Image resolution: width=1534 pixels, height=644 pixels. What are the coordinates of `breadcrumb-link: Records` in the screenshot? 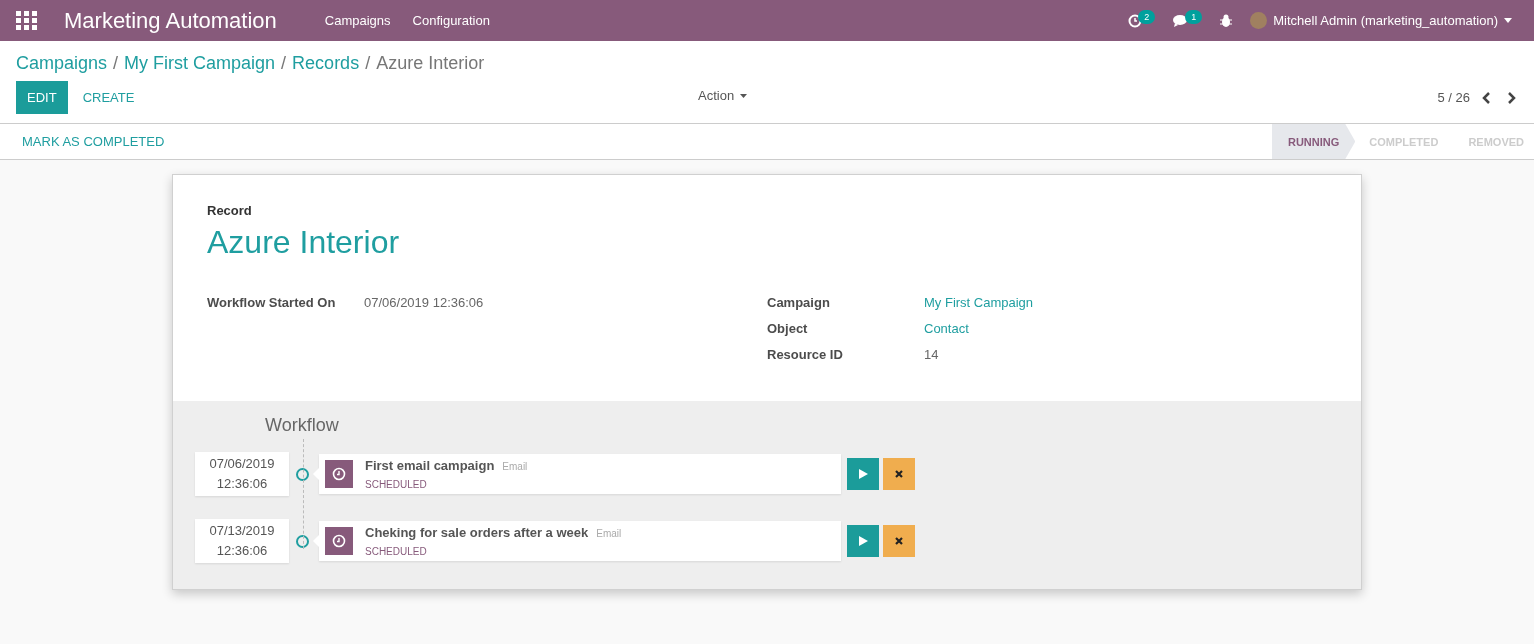 It's located at (326, 63).